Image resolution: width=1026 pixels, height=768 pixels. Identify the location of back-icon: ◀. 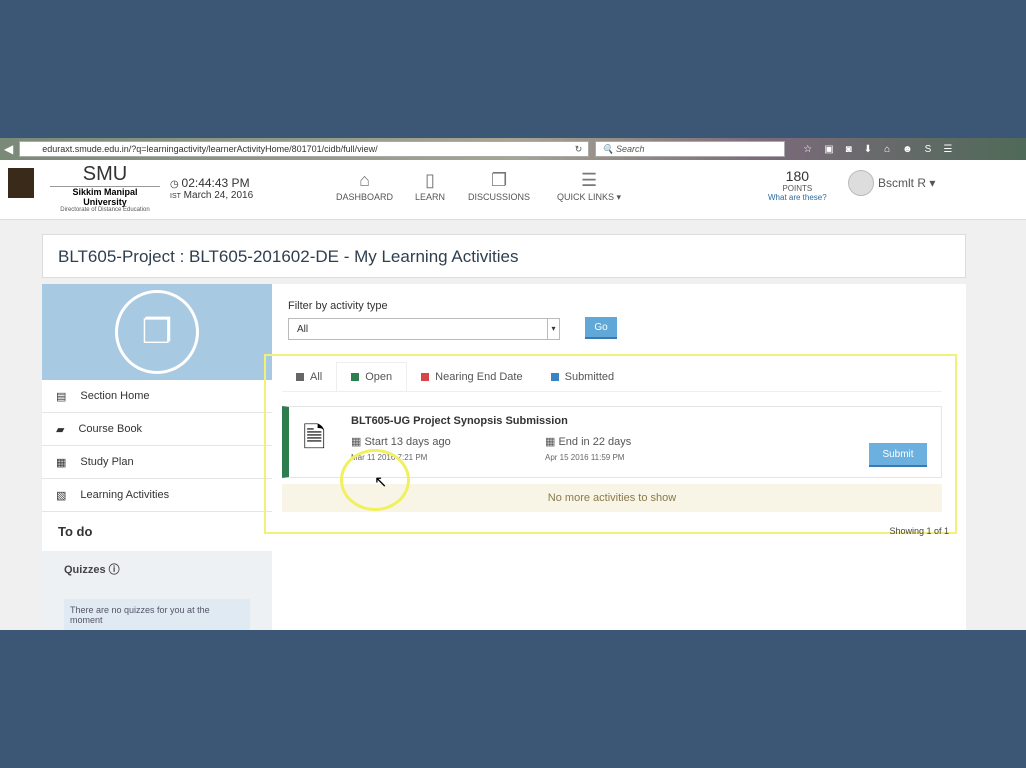
(8, 149).